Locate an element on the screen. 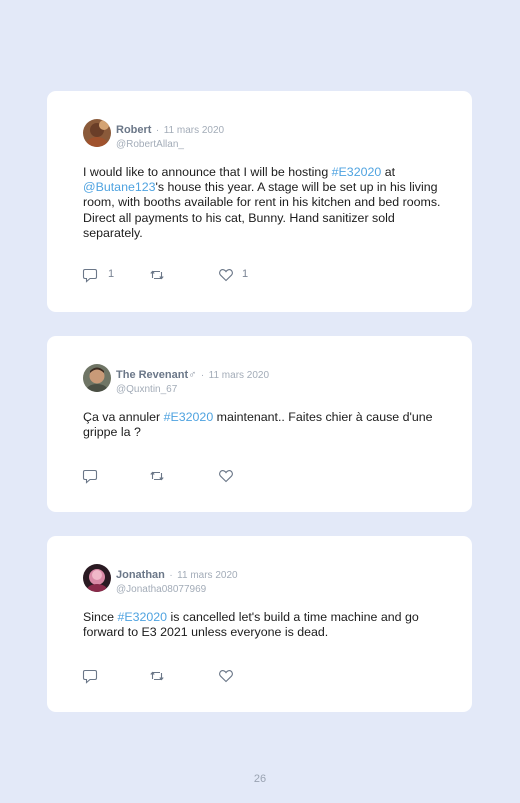 The image size is (520, 803). author-handle: @Jonatha08077969 is located at coordinates (177, 589).